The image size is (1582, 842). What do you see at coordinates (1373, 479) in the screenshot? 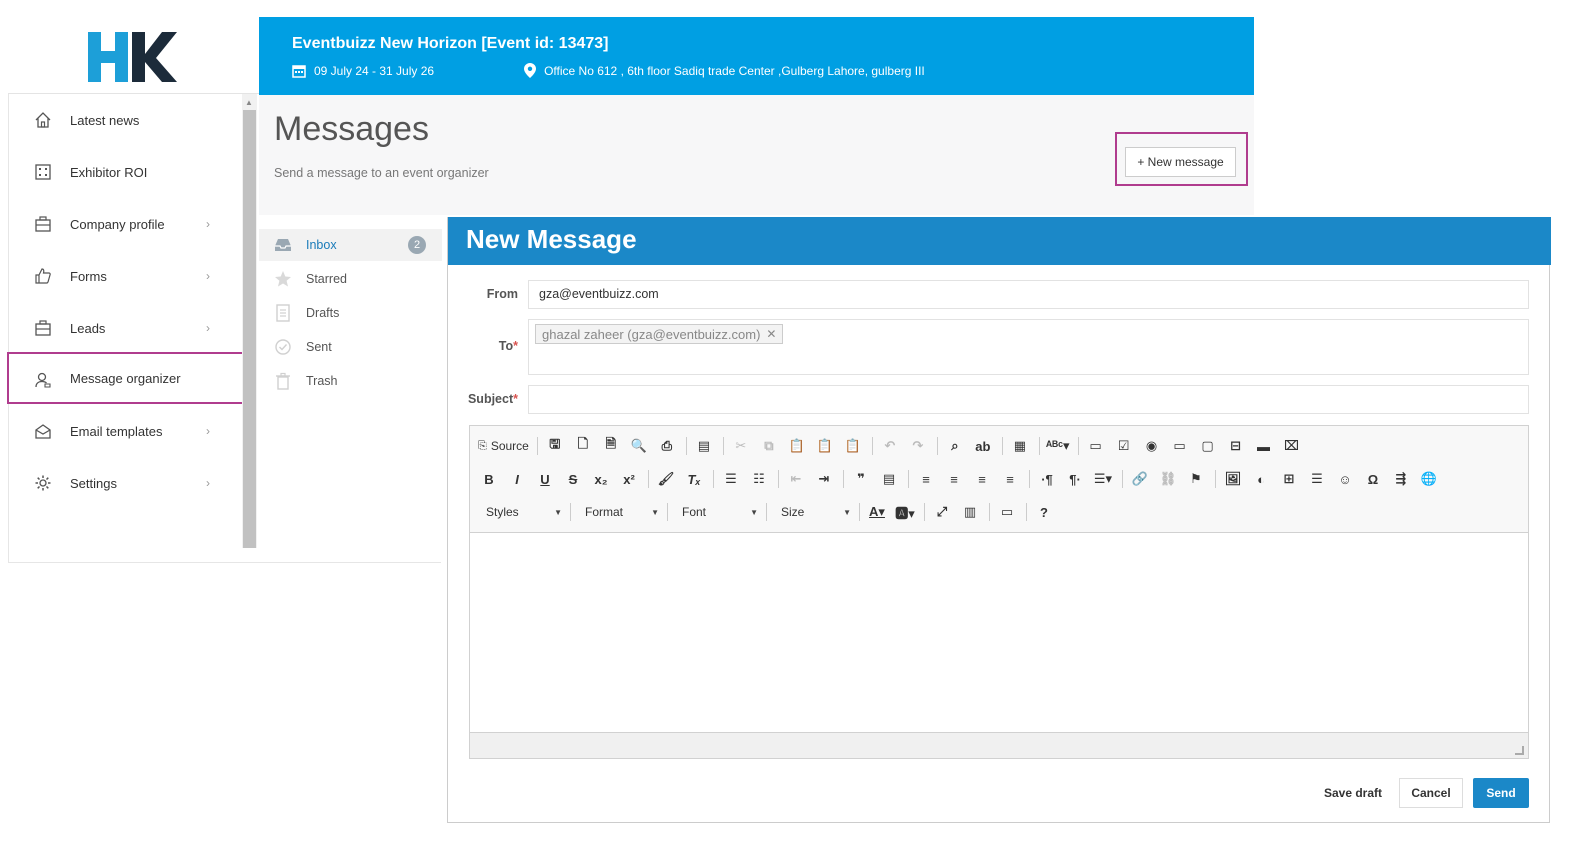
I see `special-char-icon: Ω` at bounding box center [1373, 479].